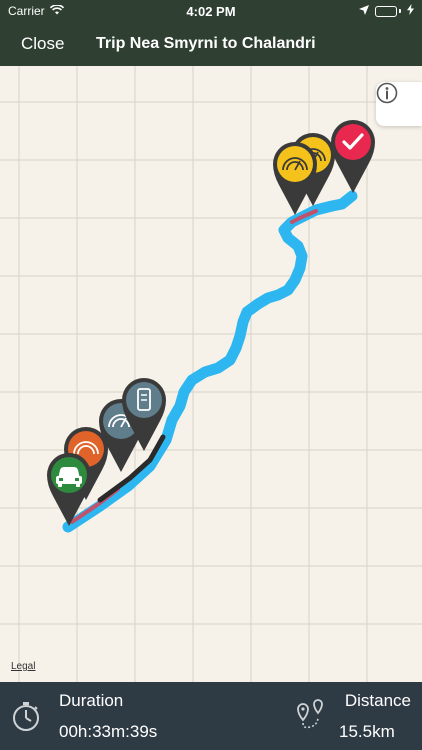 The width and height of the screenshot is (422, 750). Describe the element at coordinates (91, 700) in the screenshot. I see `duration-label: Duration` at that location.